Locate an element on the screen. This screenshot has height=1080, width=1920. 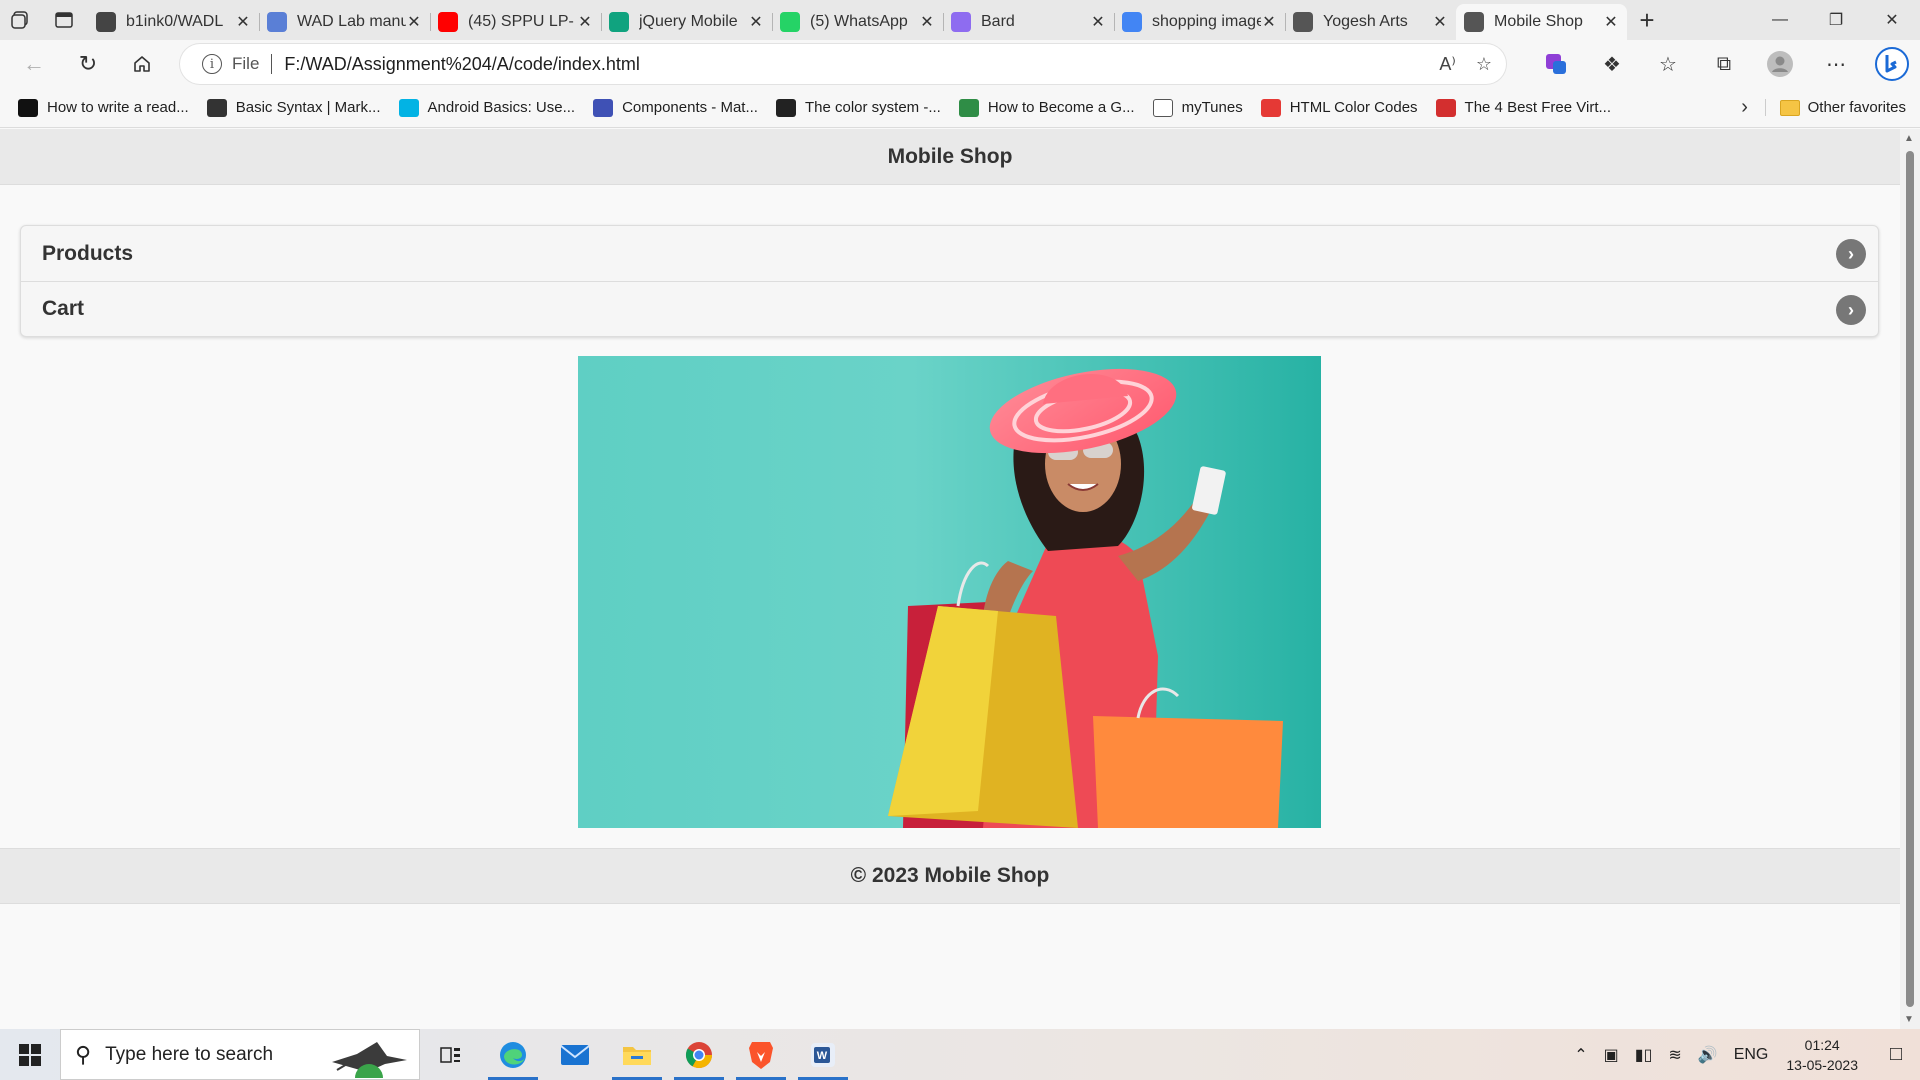
url-divider is located at coordinates (272, 64).